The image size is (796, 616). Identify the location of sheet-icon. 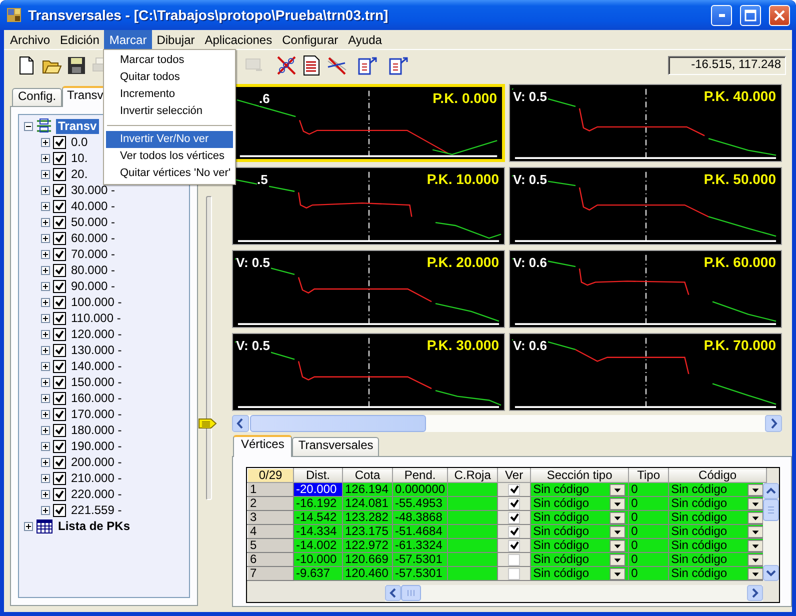
(311, 65).